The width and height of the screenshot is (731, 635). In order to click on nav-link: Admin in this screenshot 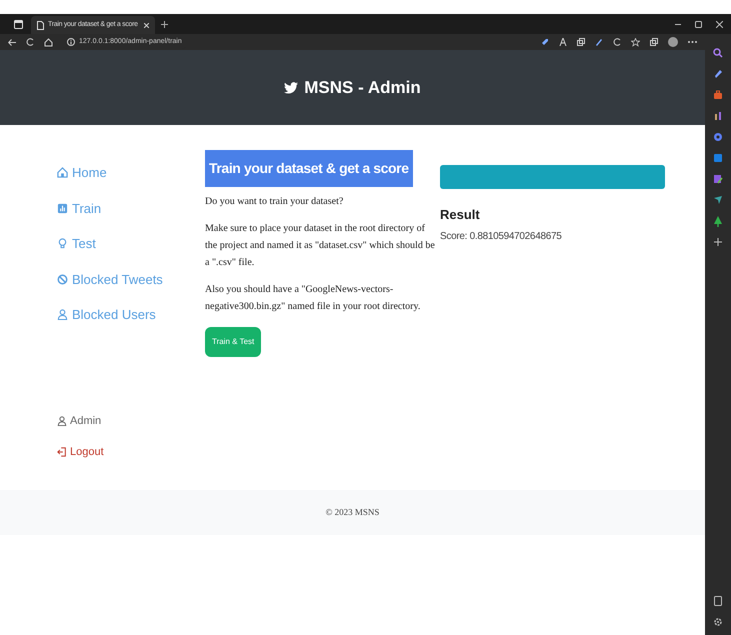, I will do `click(131, 420)`.